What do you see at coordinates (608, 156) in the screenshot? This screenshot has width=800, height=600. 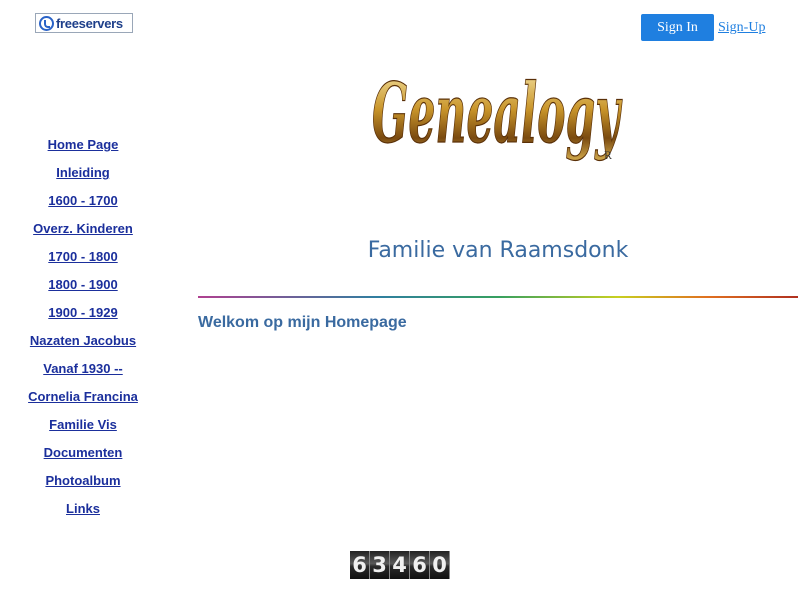 I see `banner-mark: R` at bounding box center [608, 156].